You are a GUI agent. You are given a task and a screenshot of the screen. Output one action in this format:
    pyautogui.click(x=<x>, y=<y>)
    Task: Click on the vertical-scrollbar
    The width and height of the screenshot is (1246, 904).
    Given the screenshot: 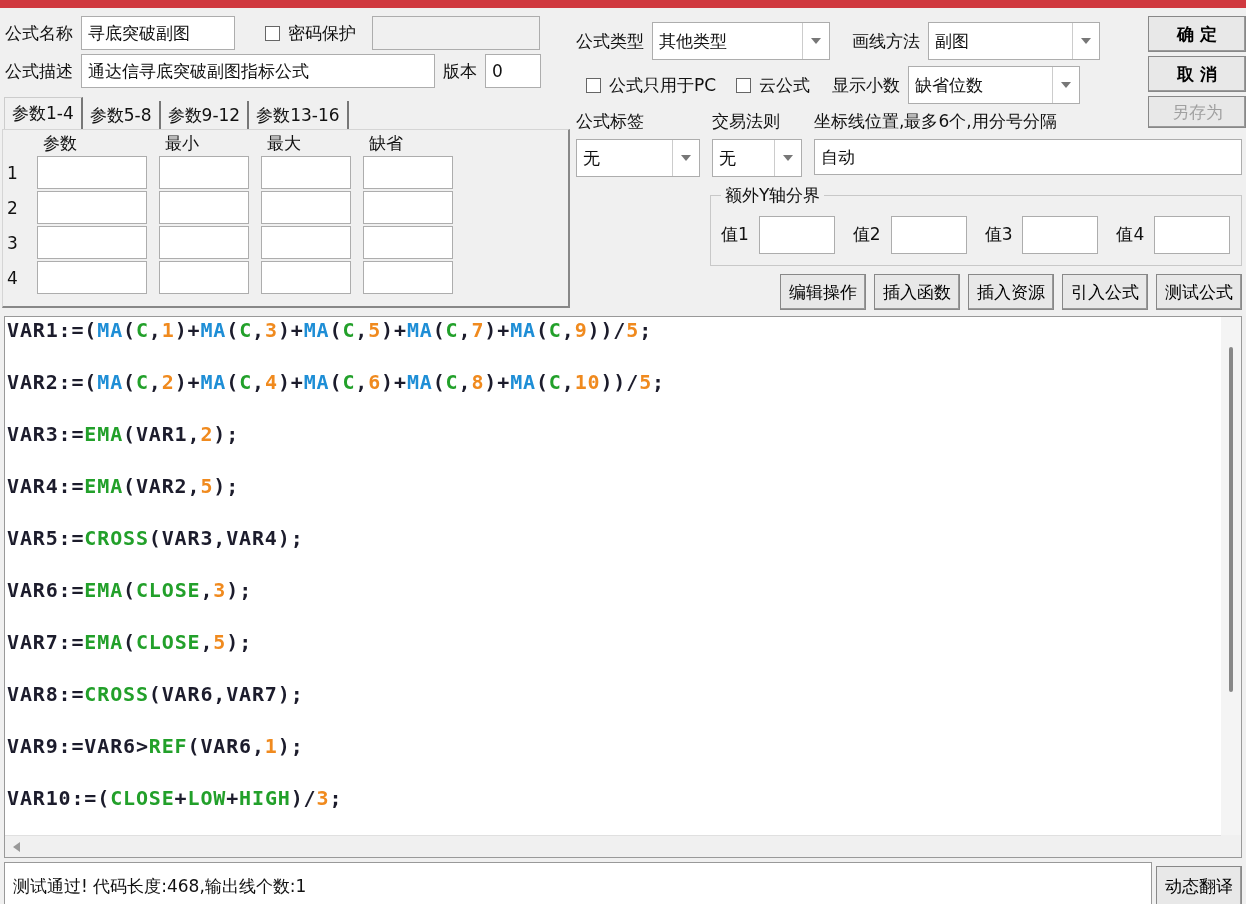 What is the action you would take?
    pyautogui.click(x=1231, y=576)
    